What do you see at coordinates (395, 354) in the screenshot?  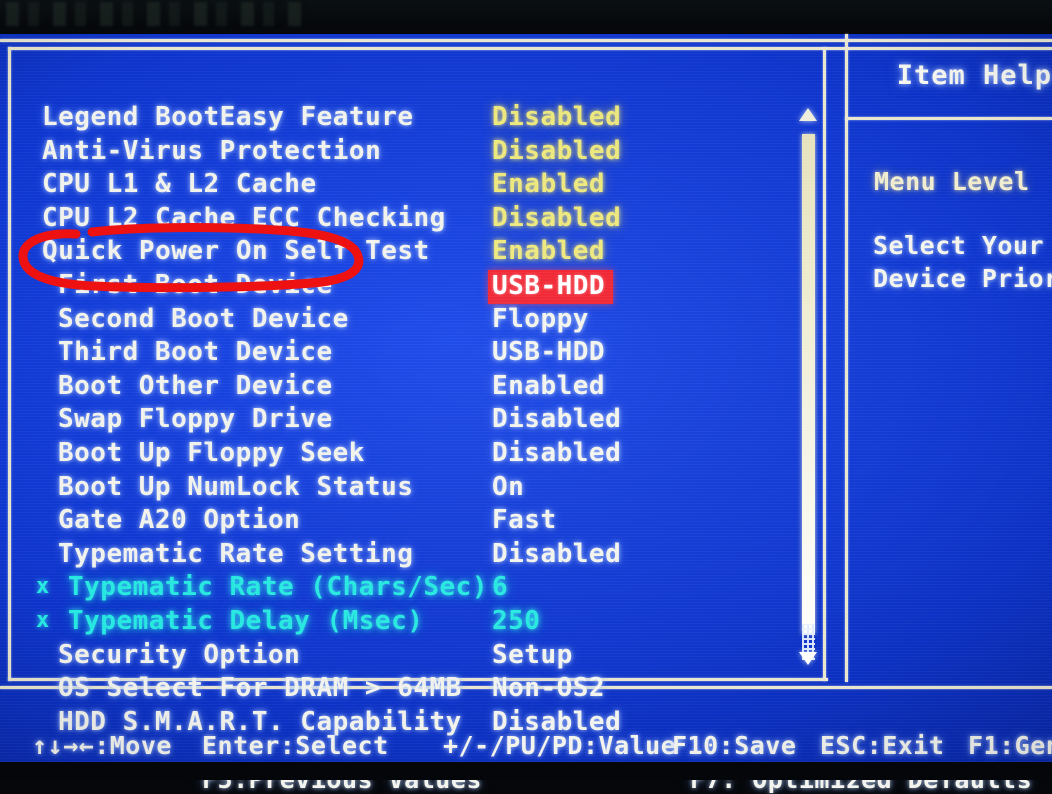 I see `bios-option-row: Third Boot Device USB-HDD` at bounding box center [395, 354].